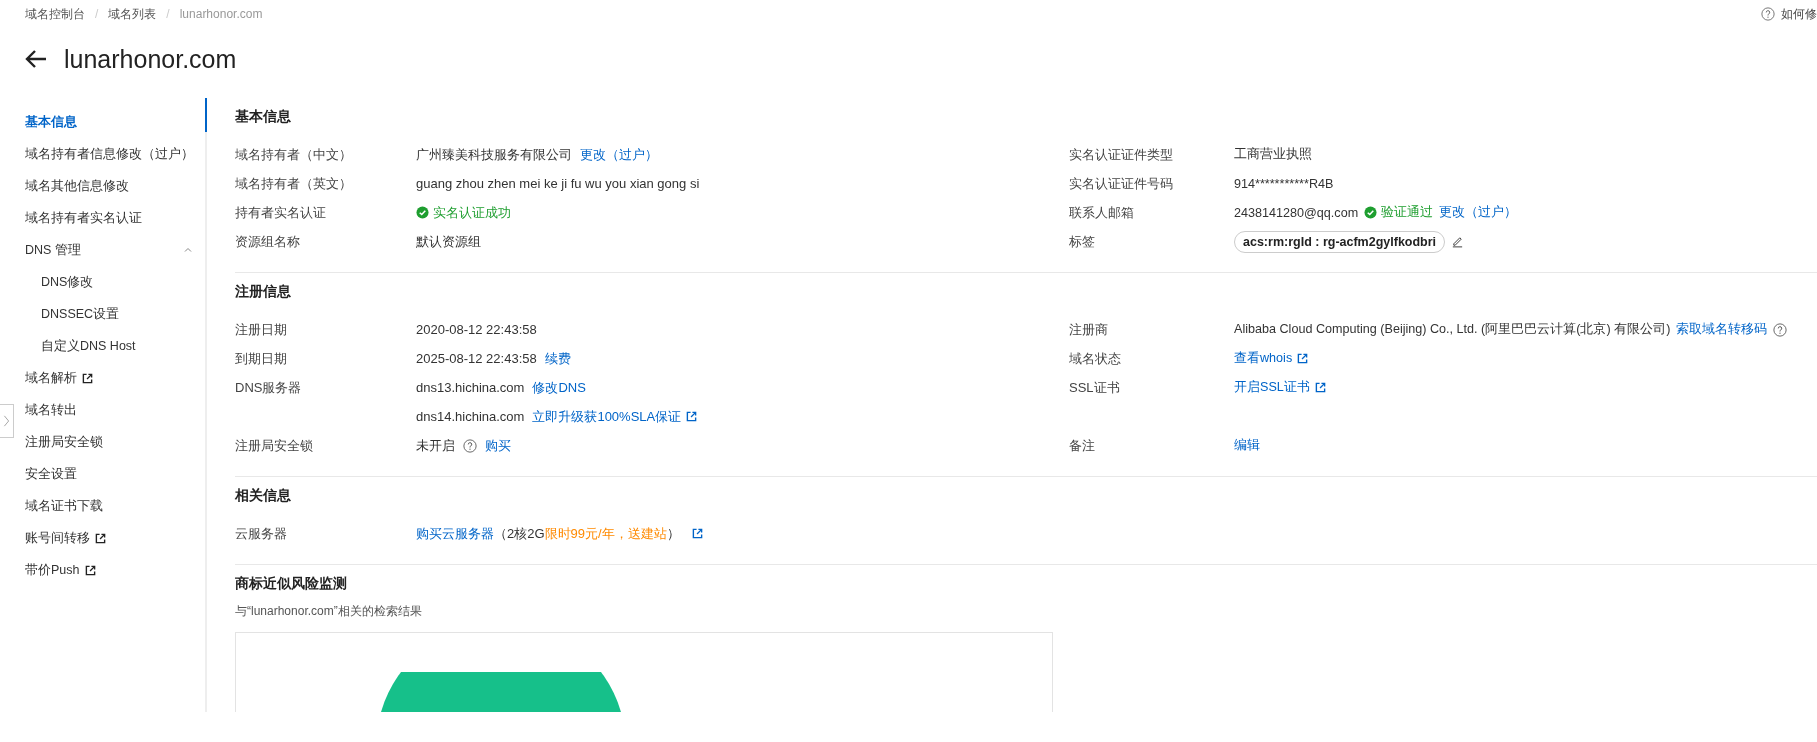 The height and width of the screenshot is (742, 1817). What do you see at coordinates (1273, 154) in the screenshot?
I see `field-value: 工商营业执照` at bounding box center [1273, 154].